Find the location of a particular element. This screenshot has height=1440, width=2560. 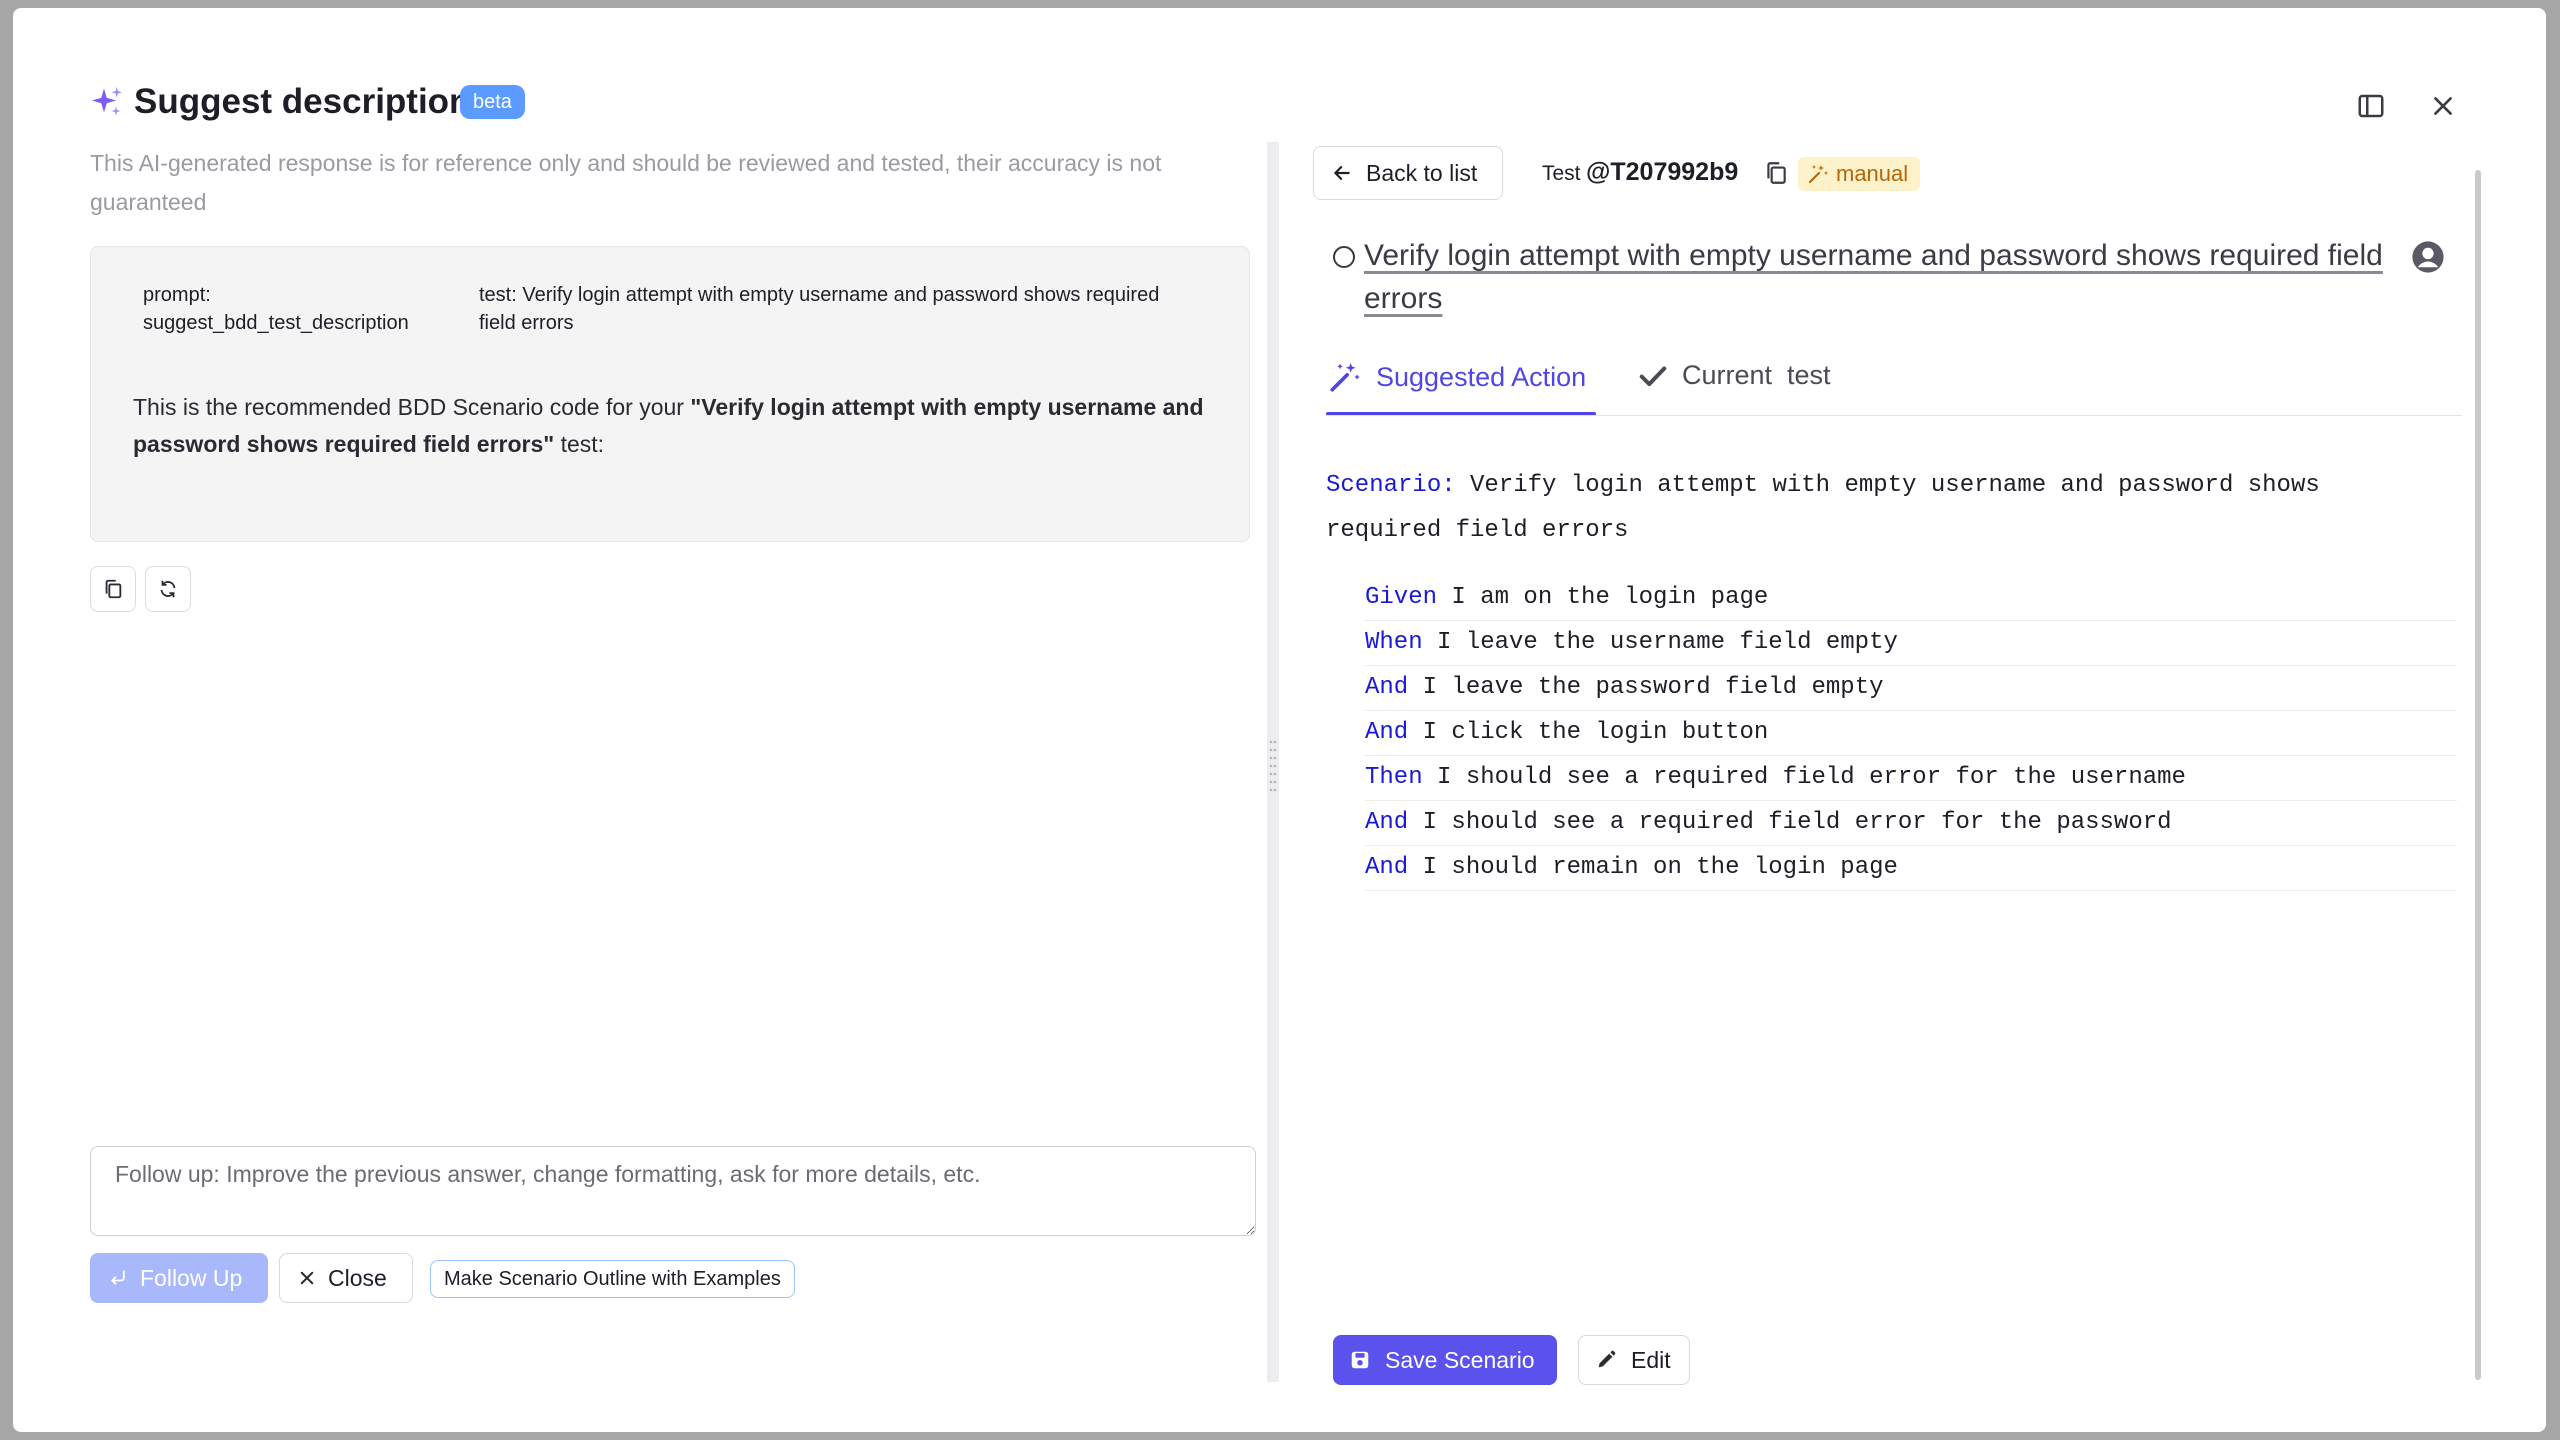

save-icon is located at coordinates (1360, 1360).